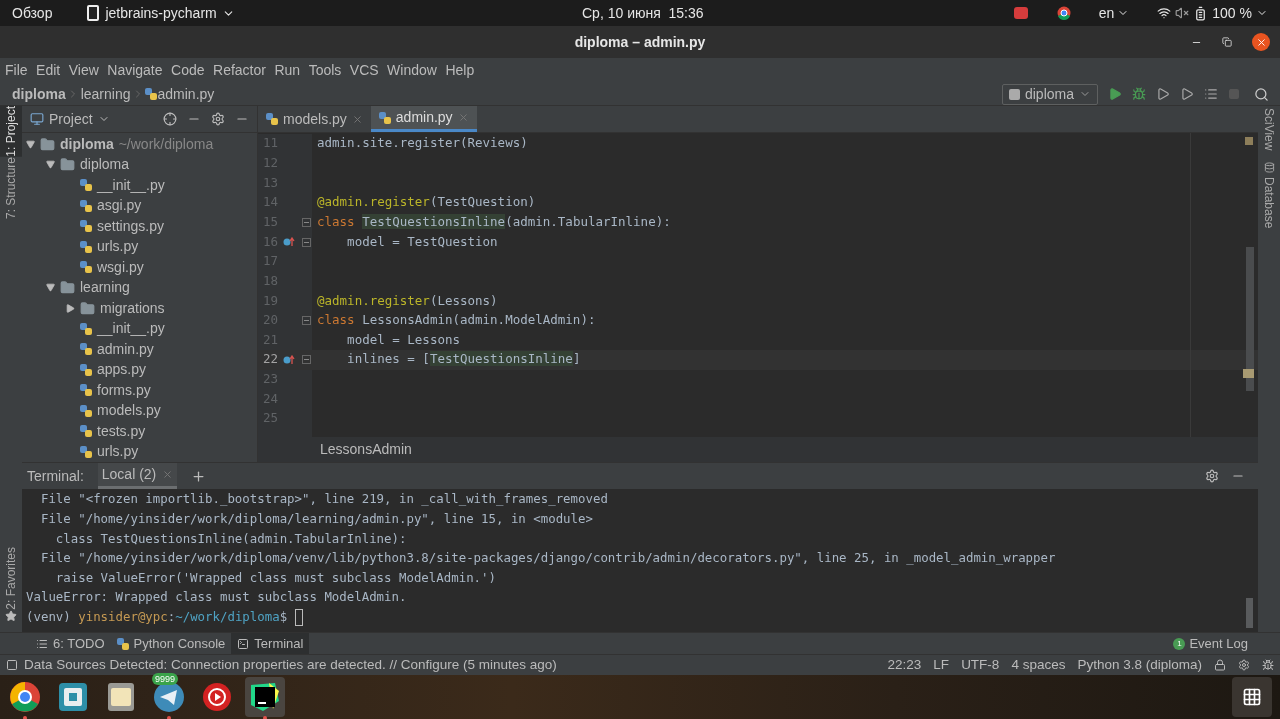 The image size is (1280, 719). Describe the element at coordinates (904, 665) in the screenshot. I see `caret-position: 22:23` at that location.